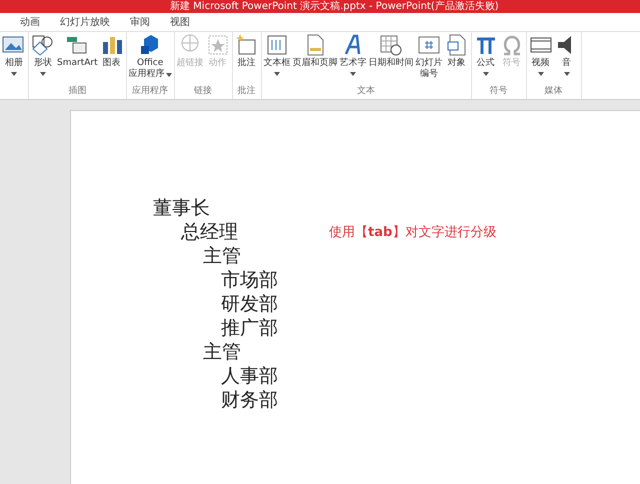 This screenshot has width=640, height=484. Describe the element at coordinates (14, 65) in the screenshot. I see `ribbon-button: 相册` at that location.